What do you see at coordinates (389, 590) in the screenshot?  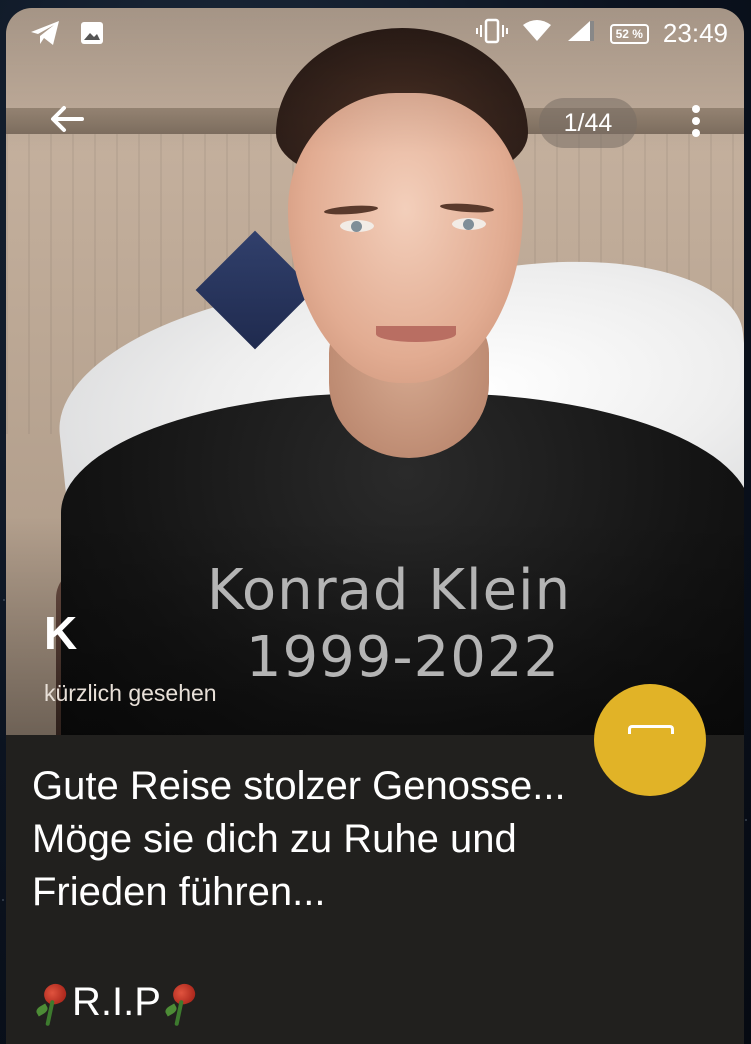 I see `memorial-name: Konrad Klein` at bounding box center [389, 590].